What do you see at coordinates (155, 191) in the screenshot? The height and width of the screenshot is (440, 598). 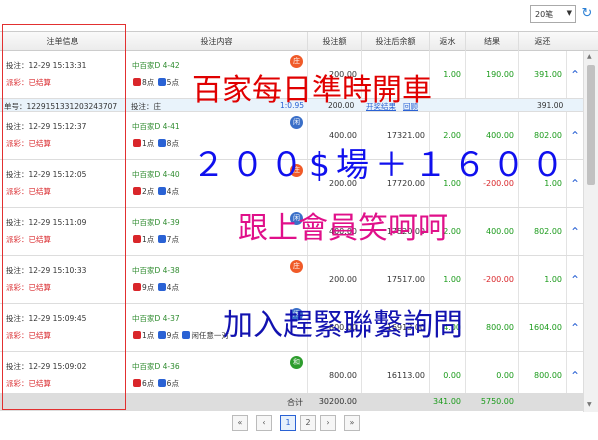 I see `card-result: 2点 4点` at bounding box center [155, 191].